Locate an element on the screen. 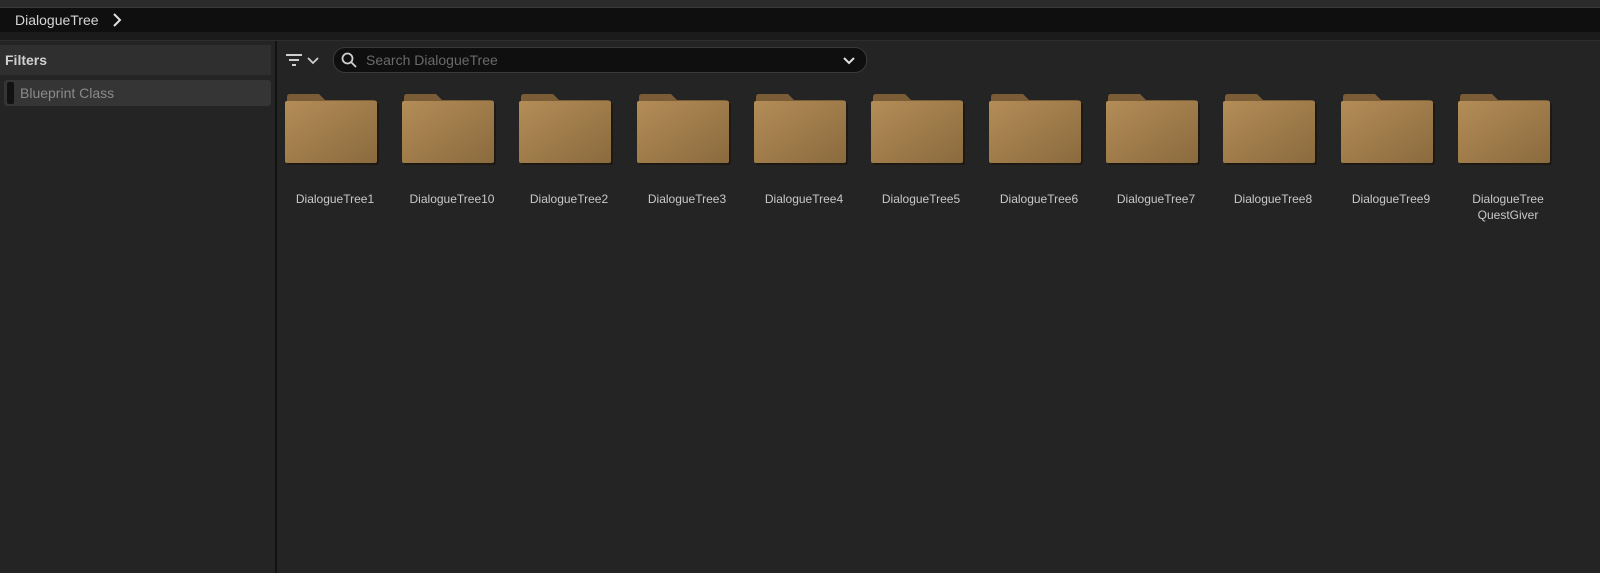 This screenshot has width=1600, height=573. folder-tile: DialogueTree3 is located at coordinates (687, 161).